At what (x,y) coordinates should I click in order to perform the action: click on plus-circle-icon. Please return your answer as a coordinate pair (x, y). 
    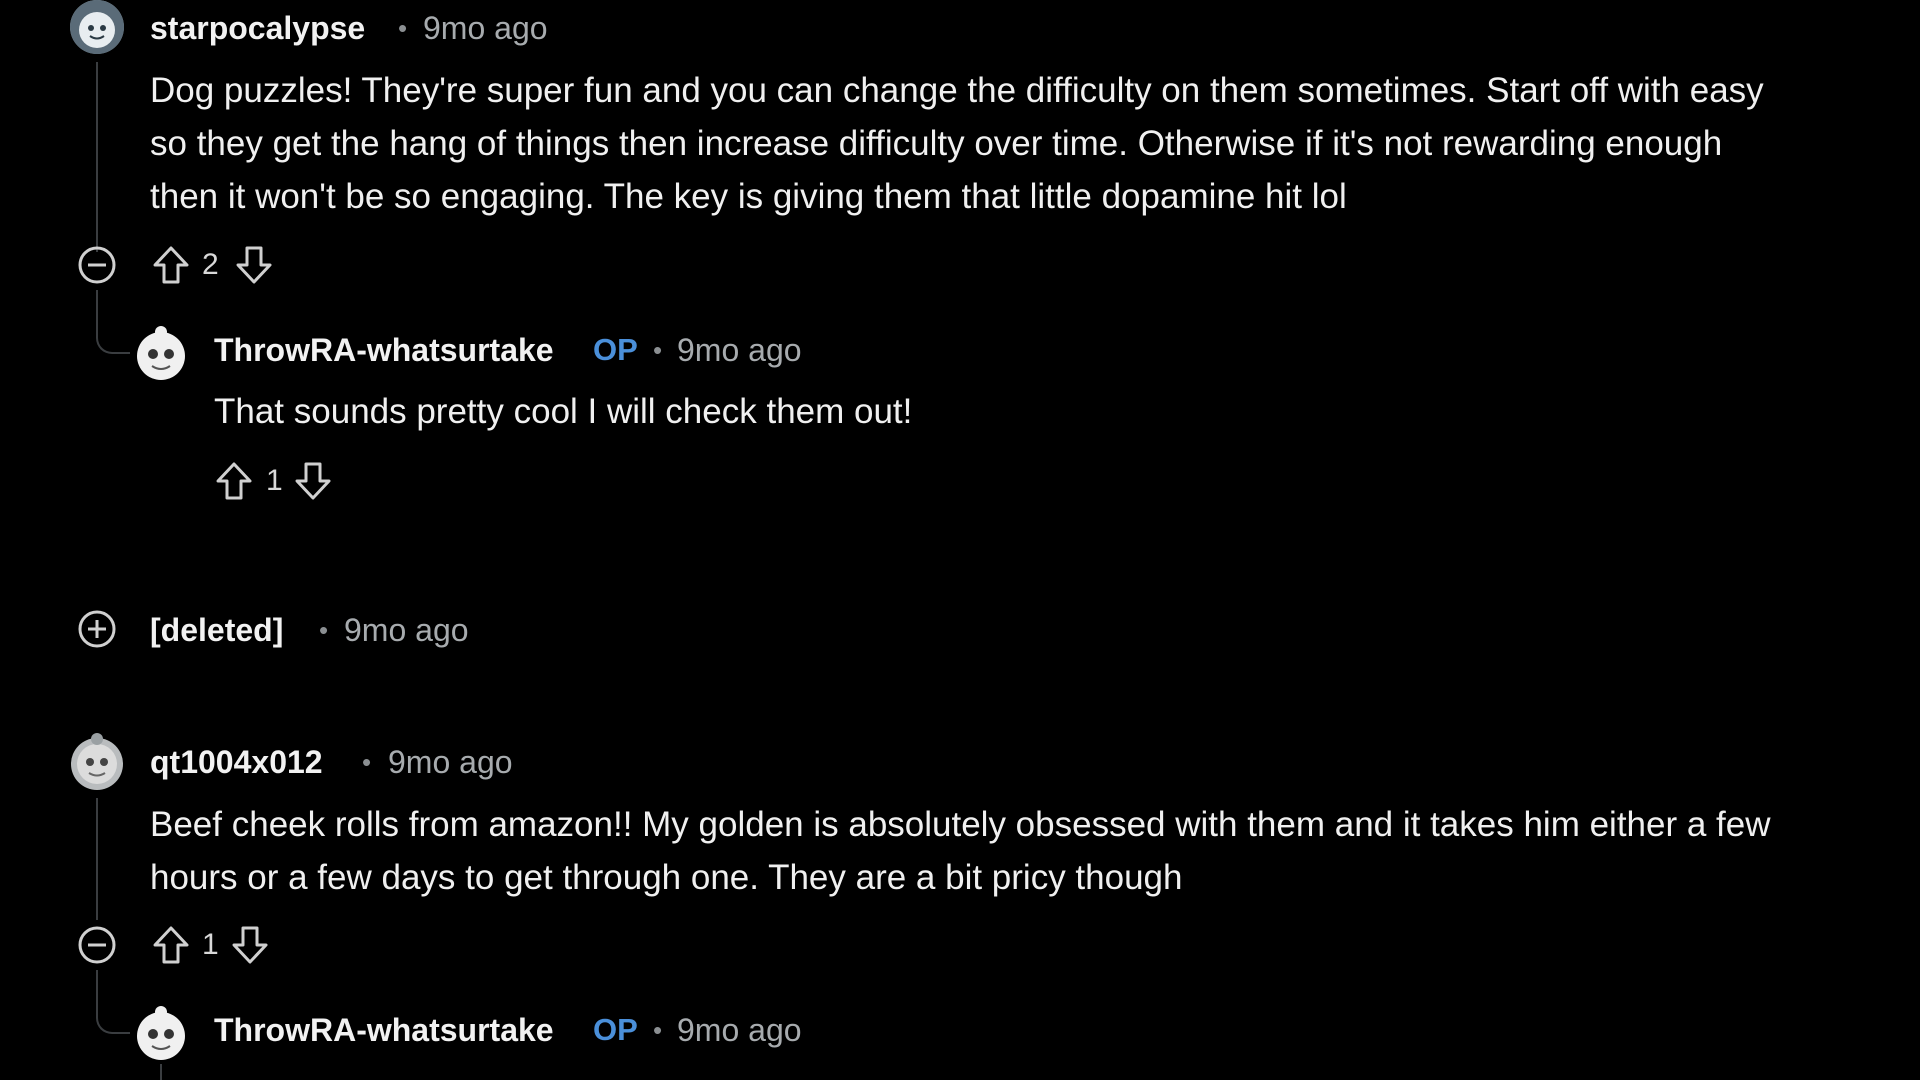
    Looking at the image, I should click on (97, 629).